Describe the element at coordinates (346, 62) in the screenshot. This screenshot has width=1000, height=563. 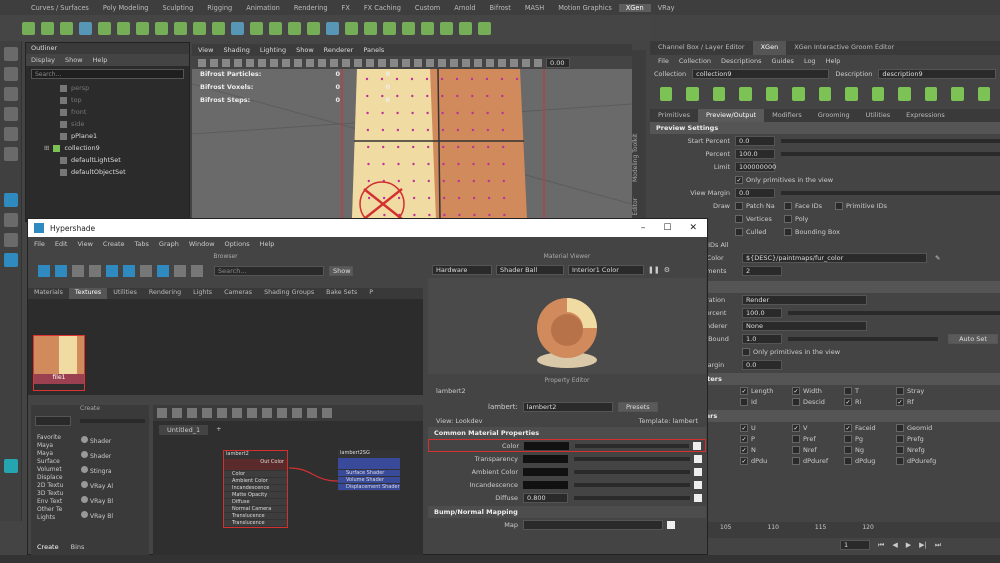
I see `textured-icon` at that location.